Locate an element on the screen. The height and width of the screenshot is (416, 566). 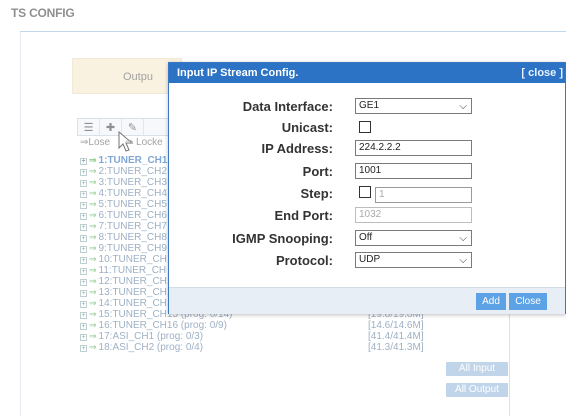
protocol-value: UDP is located at coordinates (370, 259).